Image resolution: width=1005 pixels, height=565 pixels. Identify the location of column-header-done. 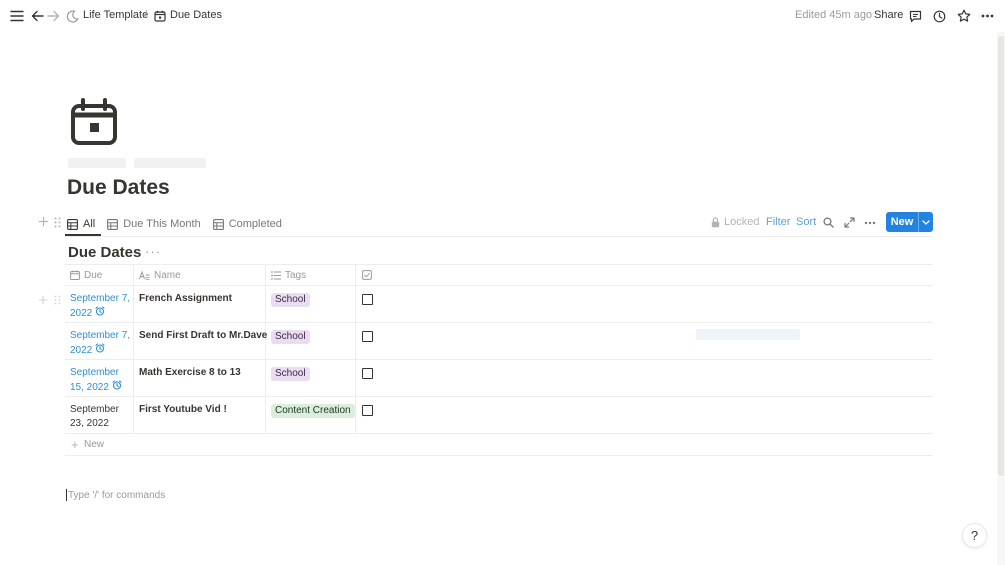
(367, 275).